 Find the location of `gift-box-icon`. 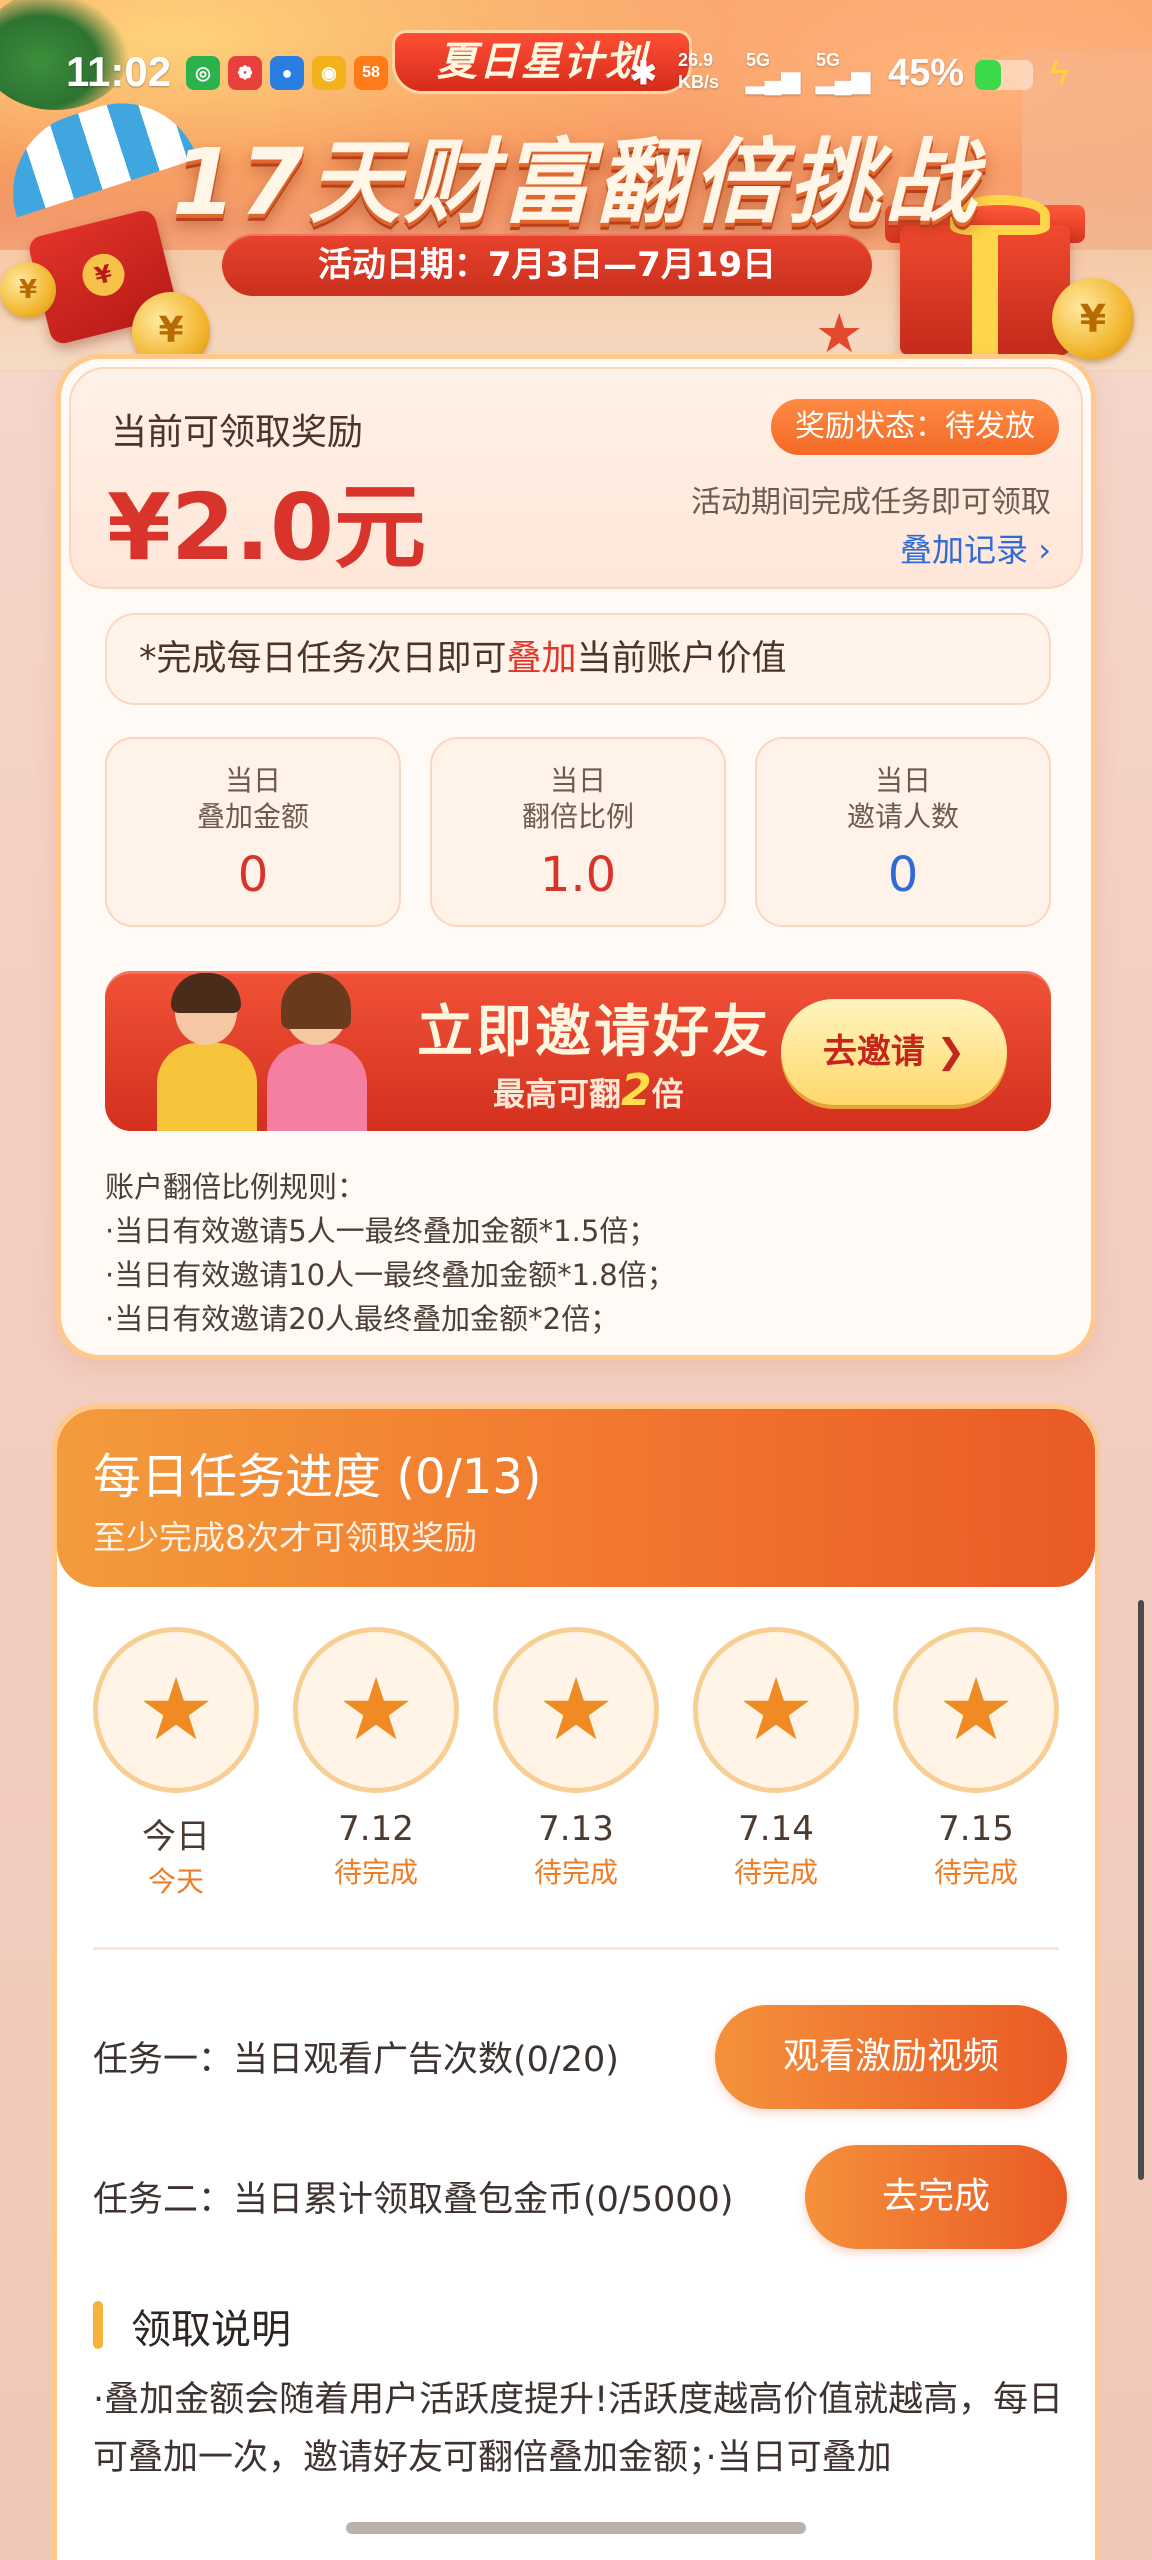

gift-box-icon is located at coordinates (985, 290).